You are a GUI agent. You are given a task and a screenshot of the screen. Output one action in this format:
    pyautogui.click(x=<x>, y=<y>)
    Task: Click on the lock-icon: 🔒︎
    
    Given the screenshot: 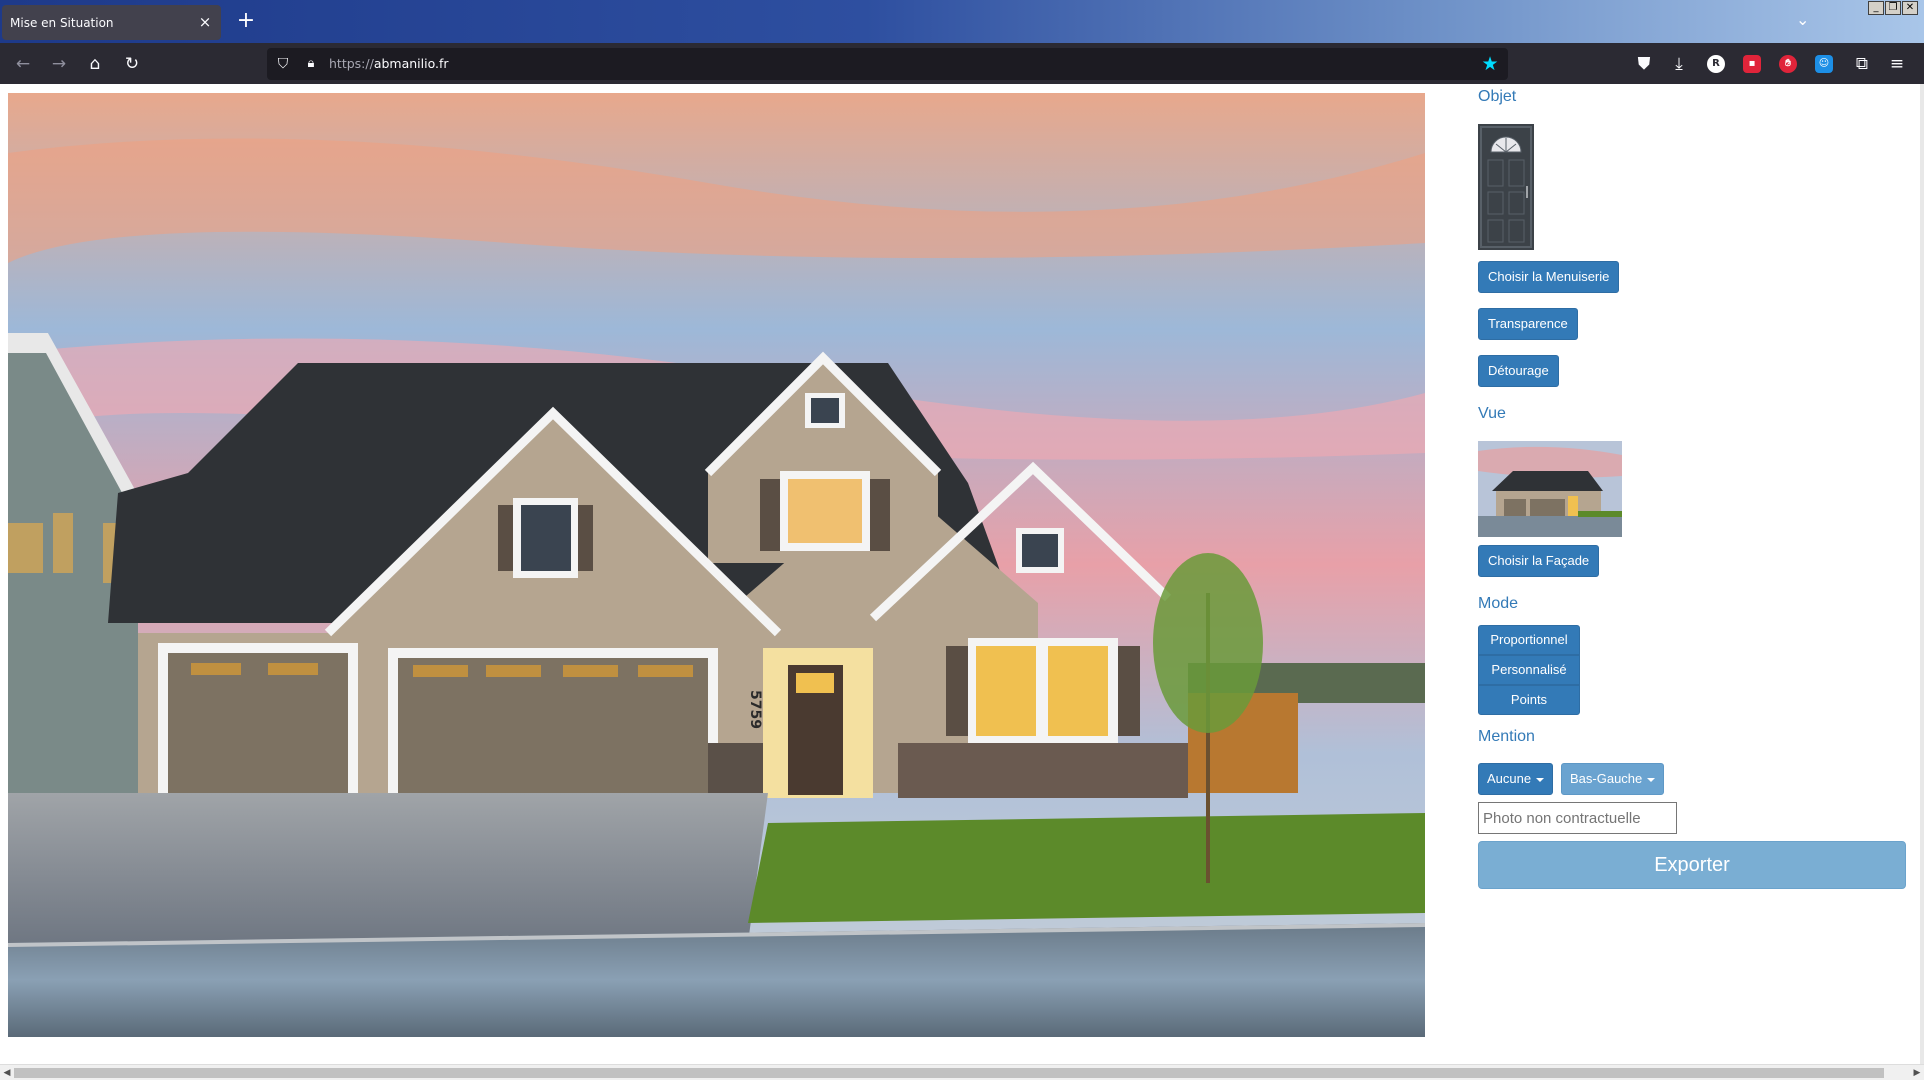 What is the action you would take?
    pyautogui.click(x=311, y=64)
    